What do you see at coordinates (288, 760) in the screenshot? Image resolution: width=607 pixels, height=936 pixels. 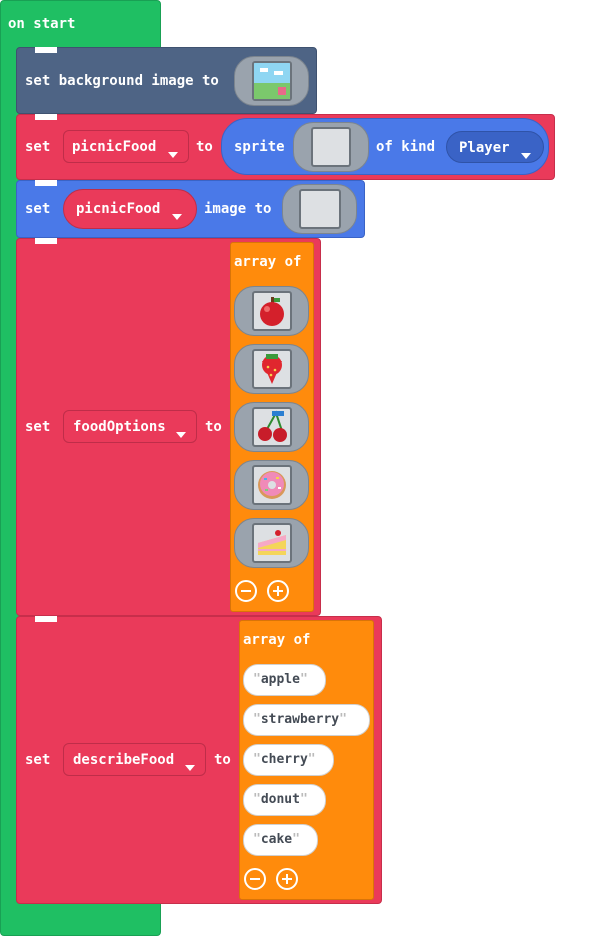 I see `string-input-cherry: "cherry"` at bounding box center [288, 760].